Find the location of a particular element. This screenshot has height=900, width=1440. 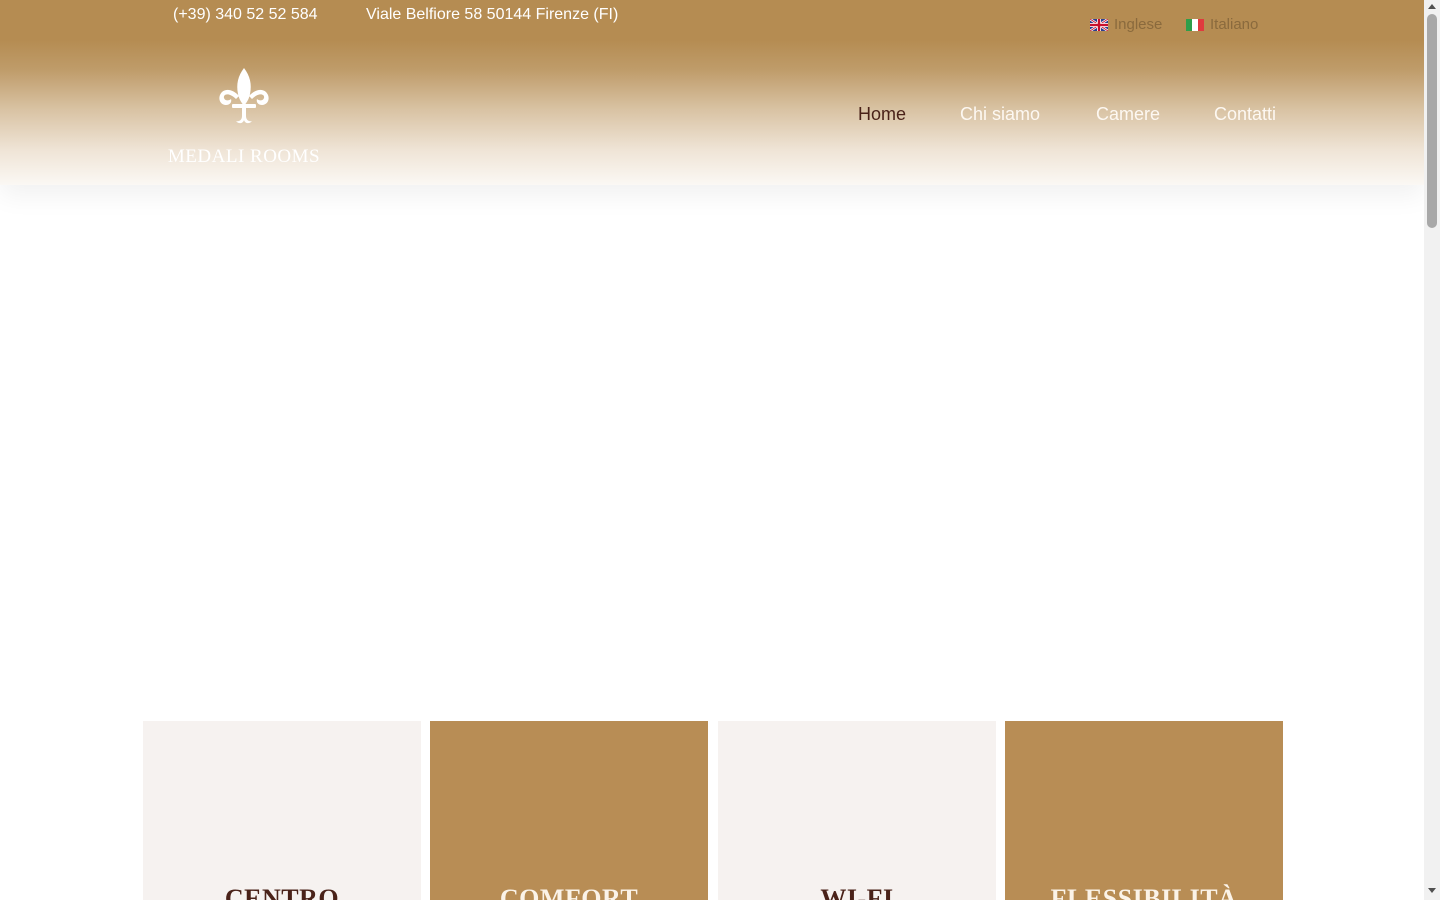

feature-title: FLESSIBILITÀ is located at coordinates (1144, 892).